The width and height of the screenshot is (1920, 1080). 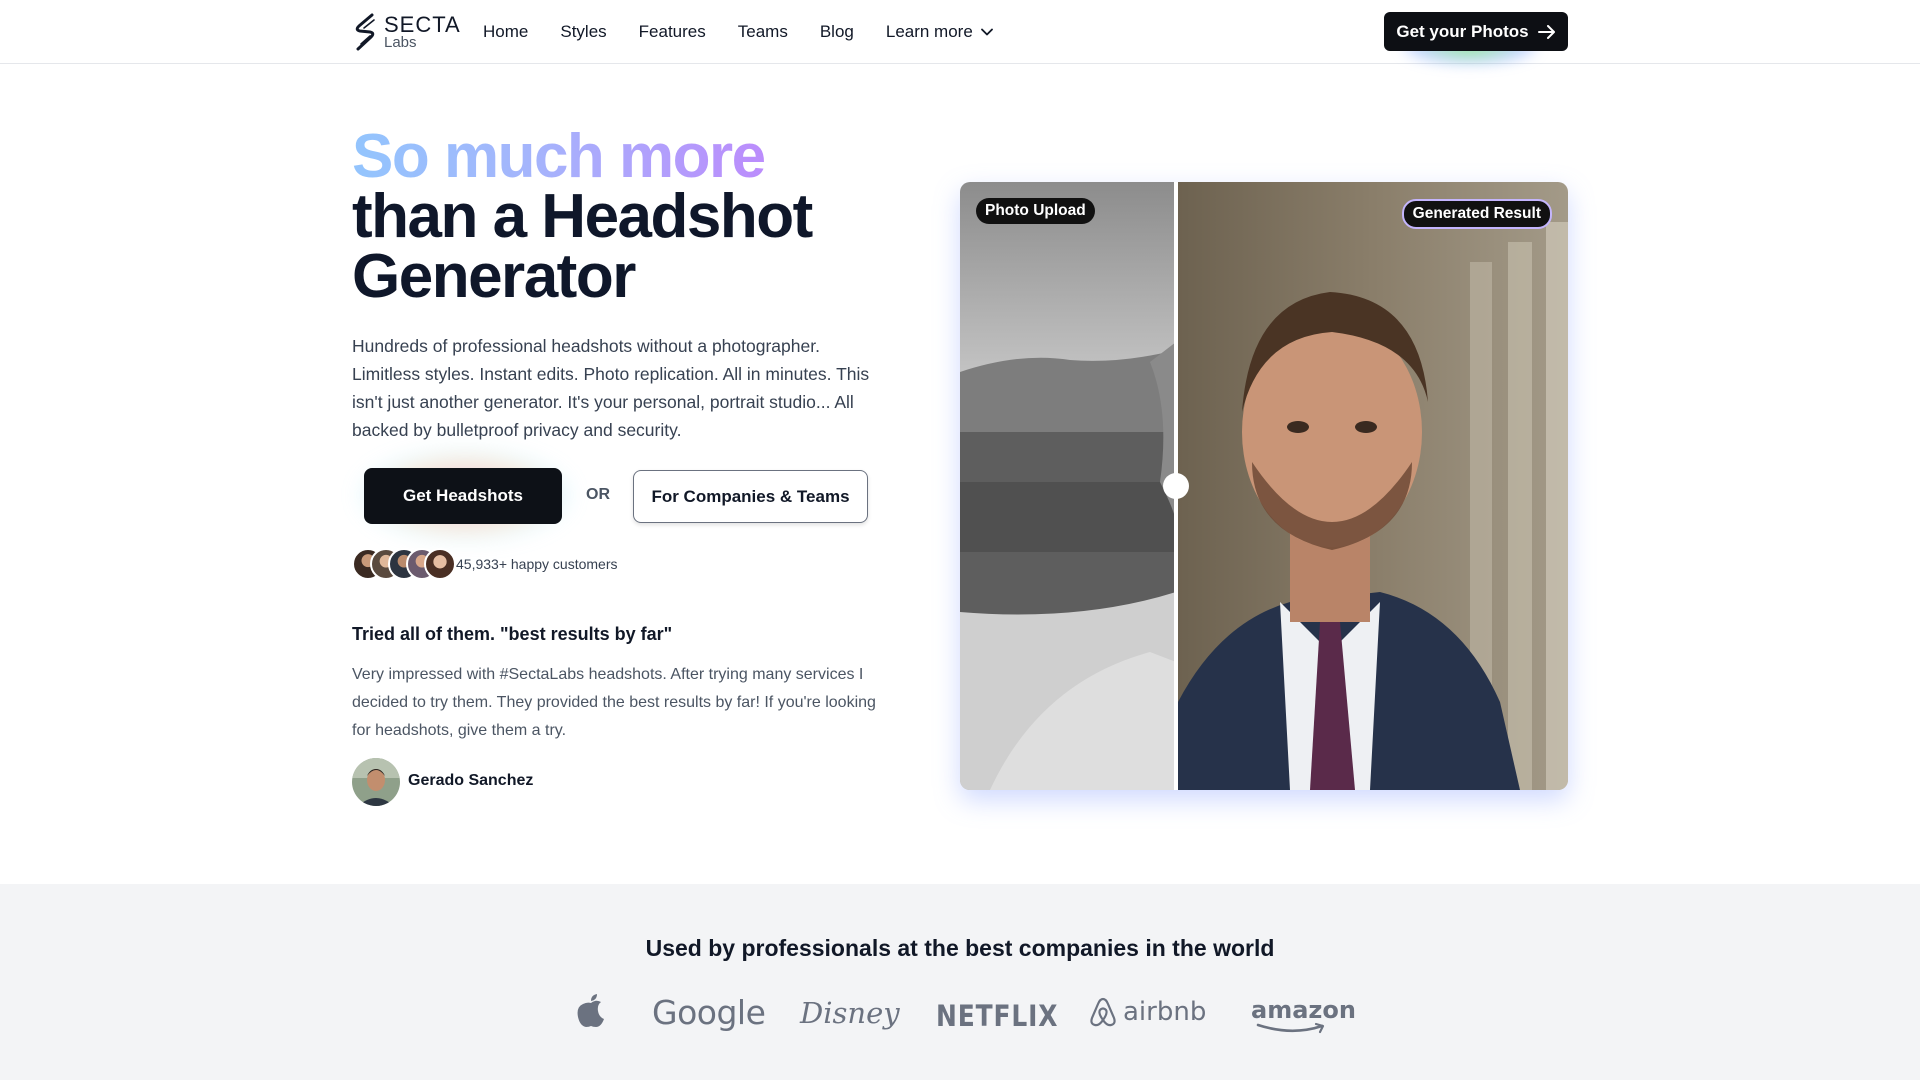 I want to click on reviewer-name: Gerado Sanchez, so click(x=471, y=780).